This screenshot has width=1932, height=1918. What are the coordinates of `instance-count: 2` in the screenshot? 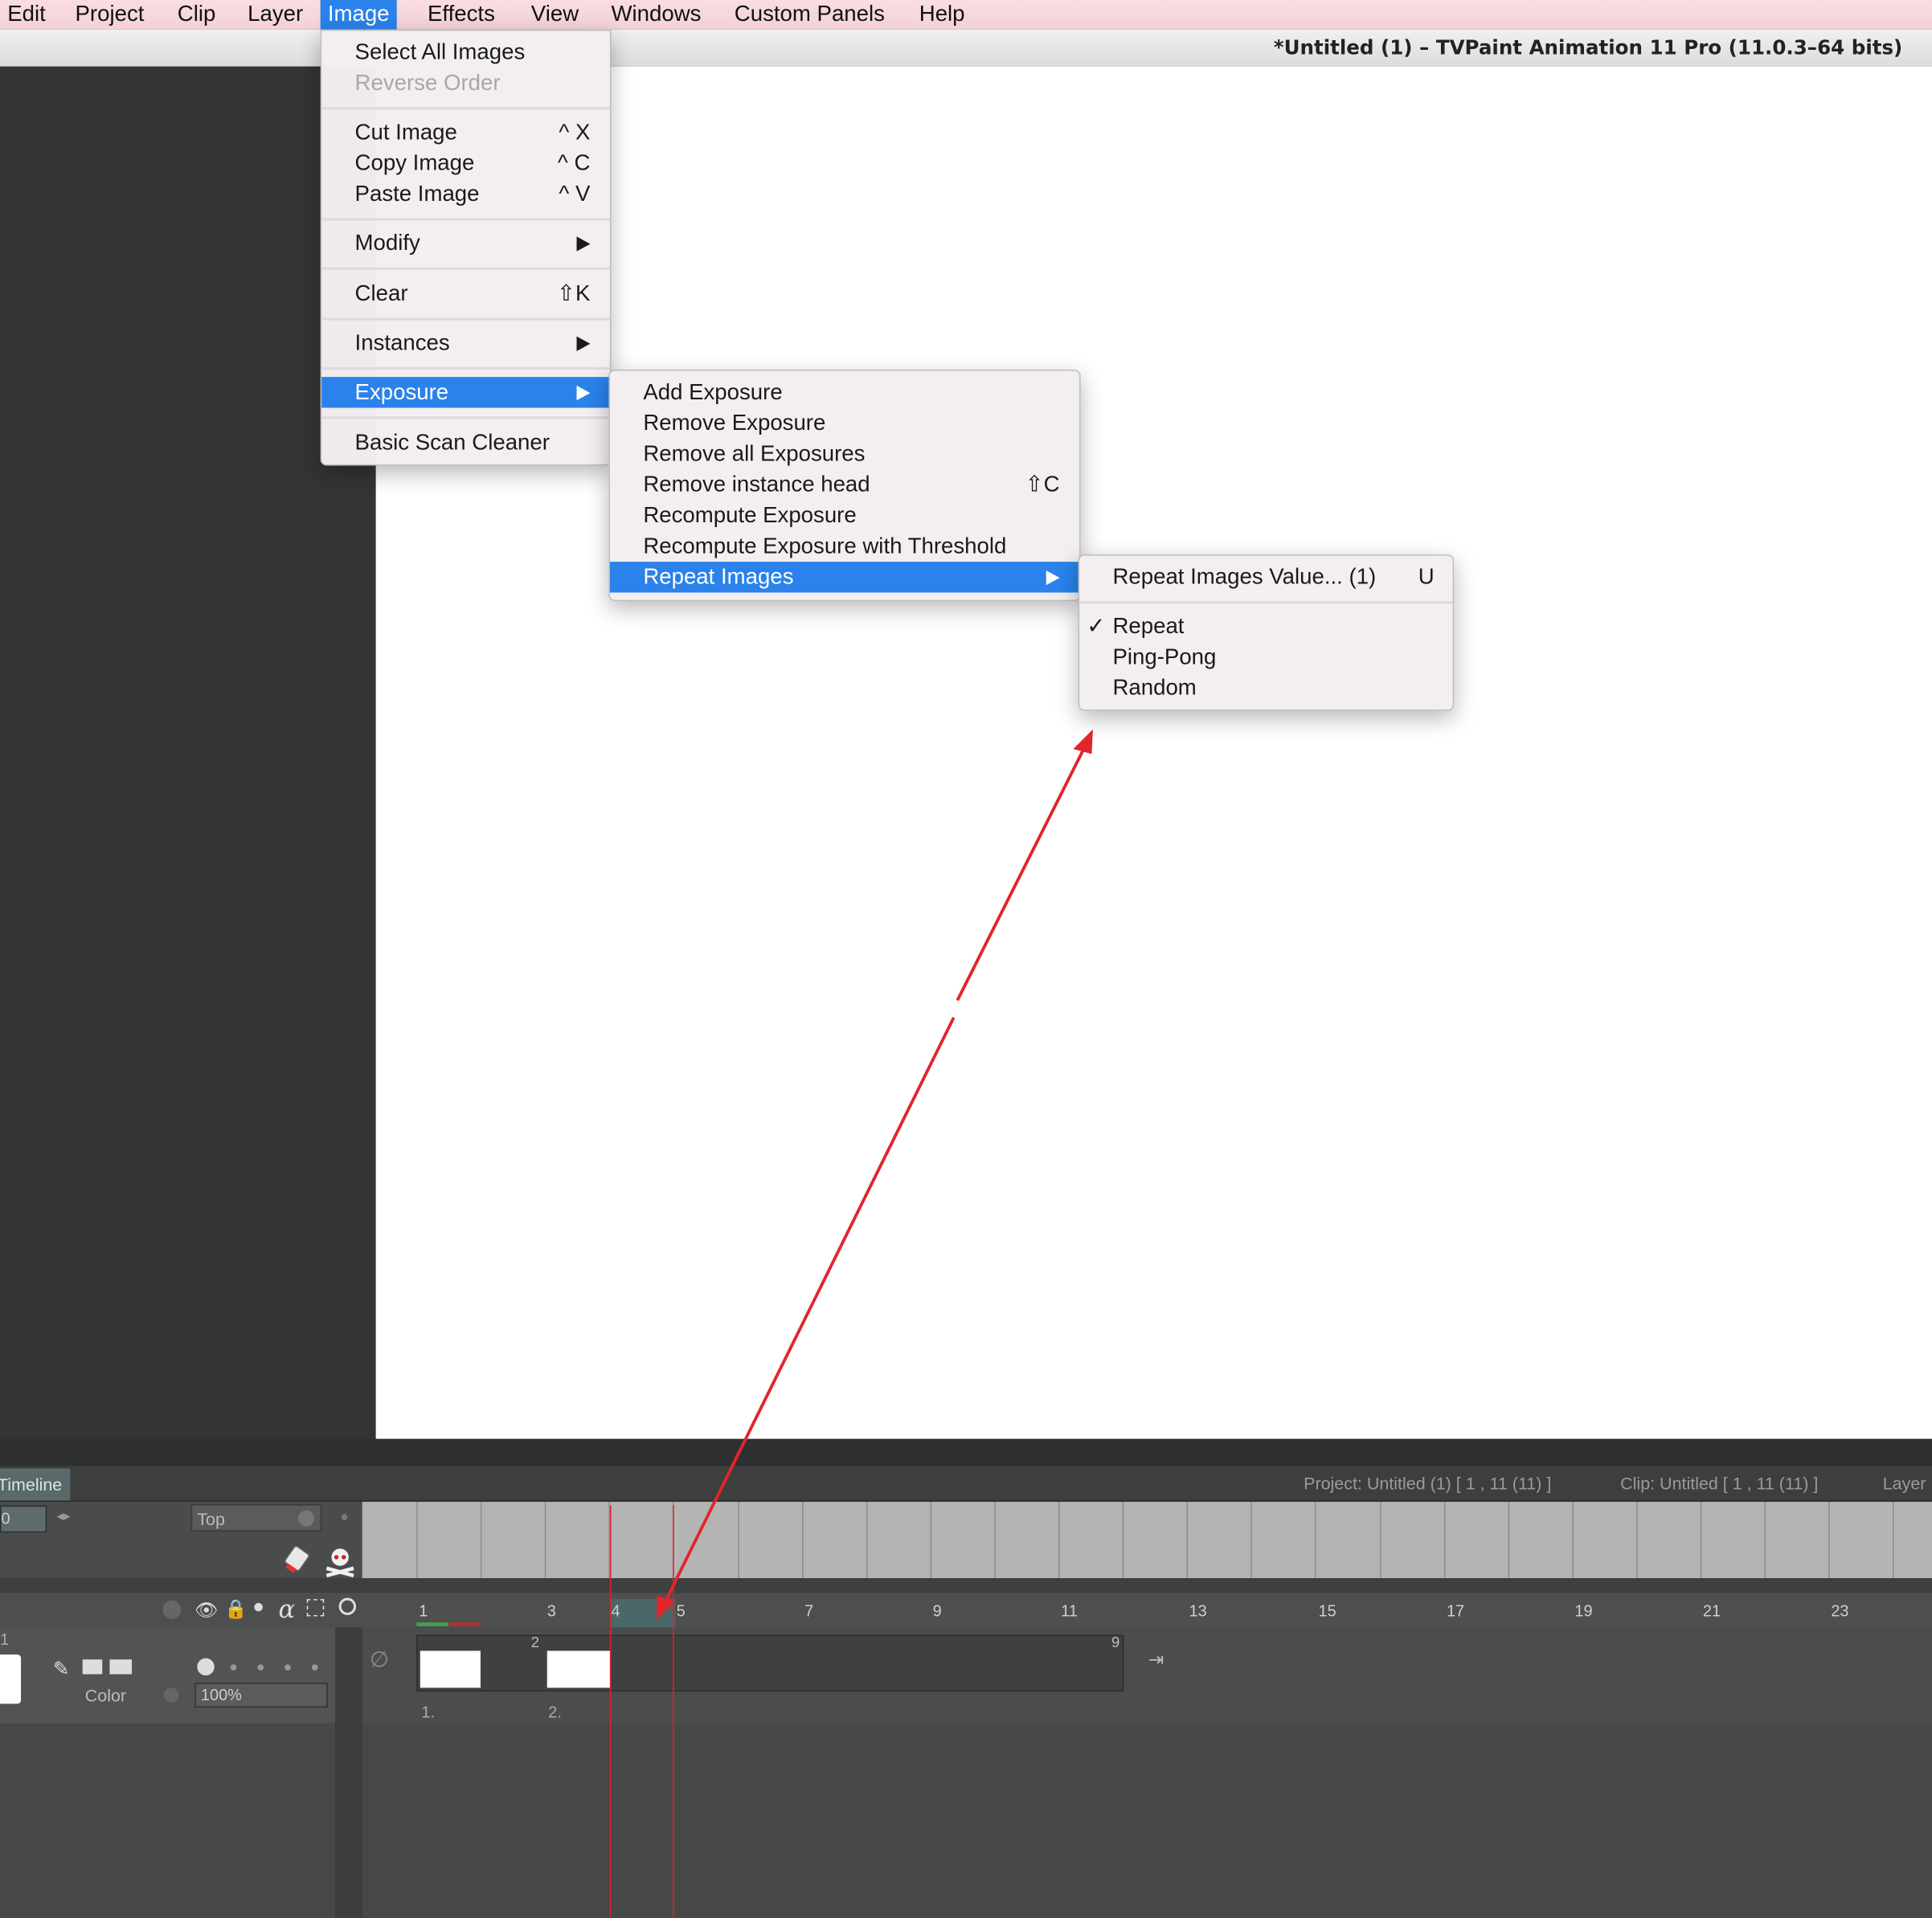 It's located at (535, 1642).